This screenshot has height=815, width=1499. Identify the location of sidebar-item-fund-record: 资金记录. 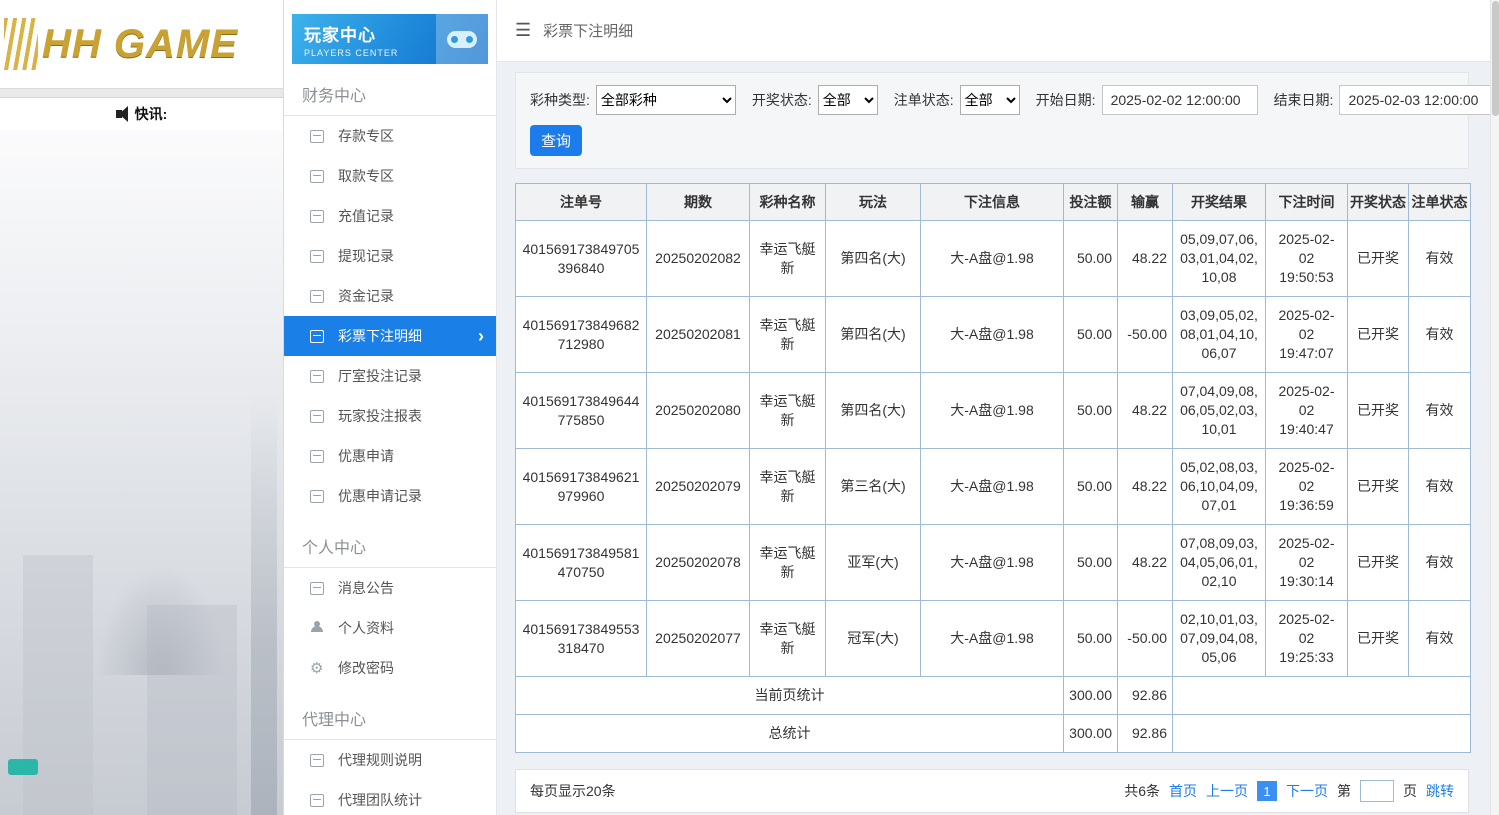
(390, 296).